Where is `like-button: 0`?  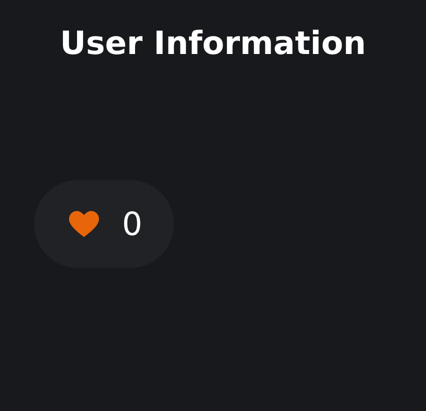 like-button: 0 is located at coordinates (104, 224).